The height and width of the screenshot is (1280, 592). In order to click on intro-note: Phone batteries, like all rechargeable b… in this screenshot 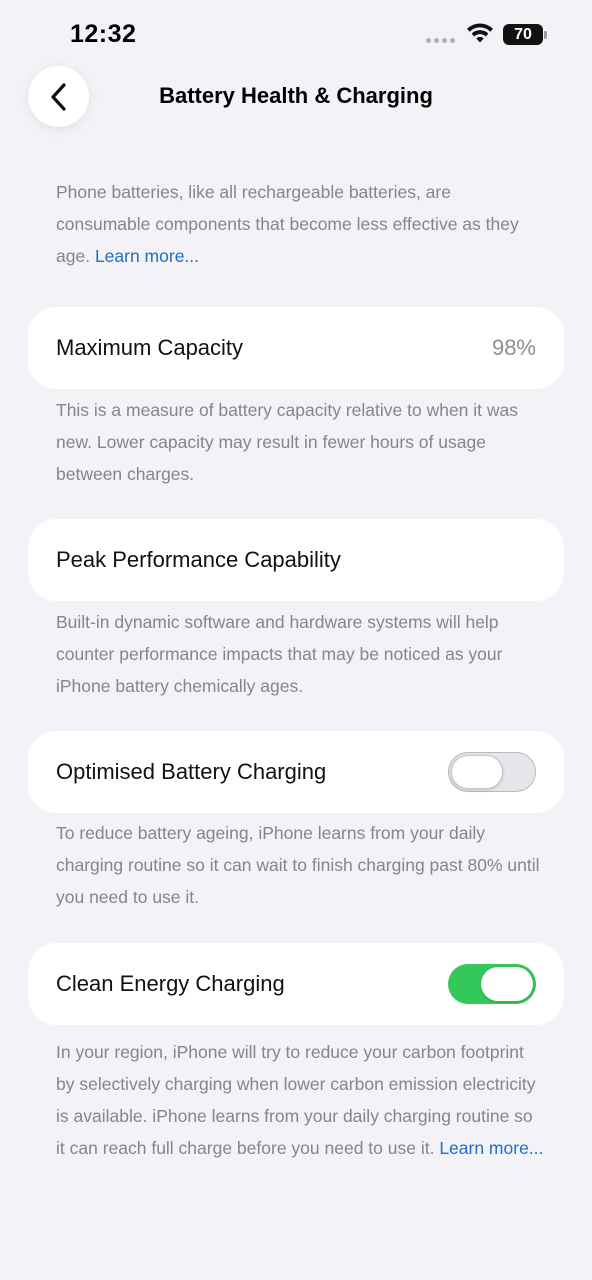, I will do `click(301, 224)`.